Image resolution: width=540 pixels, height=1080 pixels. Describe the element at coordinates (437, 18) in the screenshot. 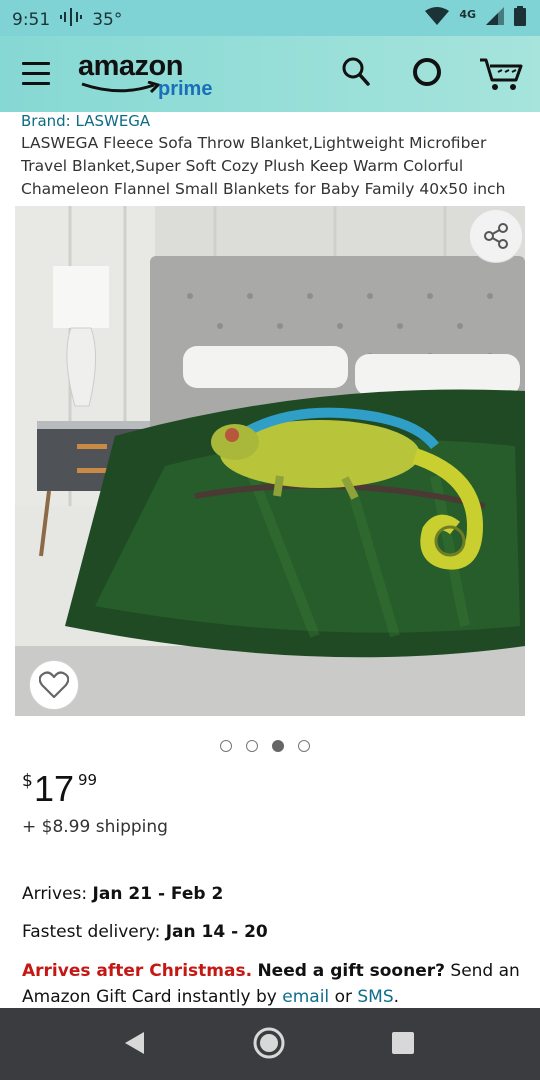

I see `wifi-icon` at that location.